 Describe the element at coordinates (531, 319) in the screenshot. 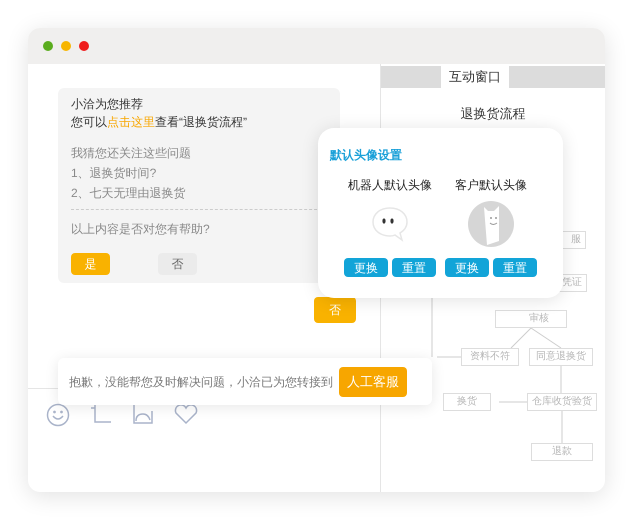

I see `flow-node: 审核` at that location.